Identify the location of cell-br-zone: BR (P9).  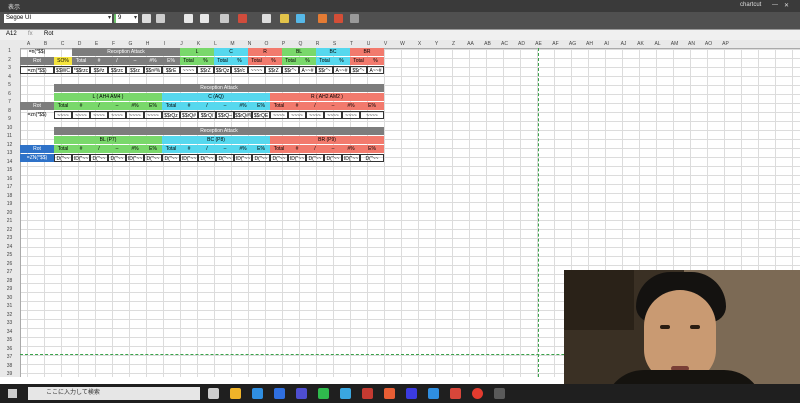
(327, 140).